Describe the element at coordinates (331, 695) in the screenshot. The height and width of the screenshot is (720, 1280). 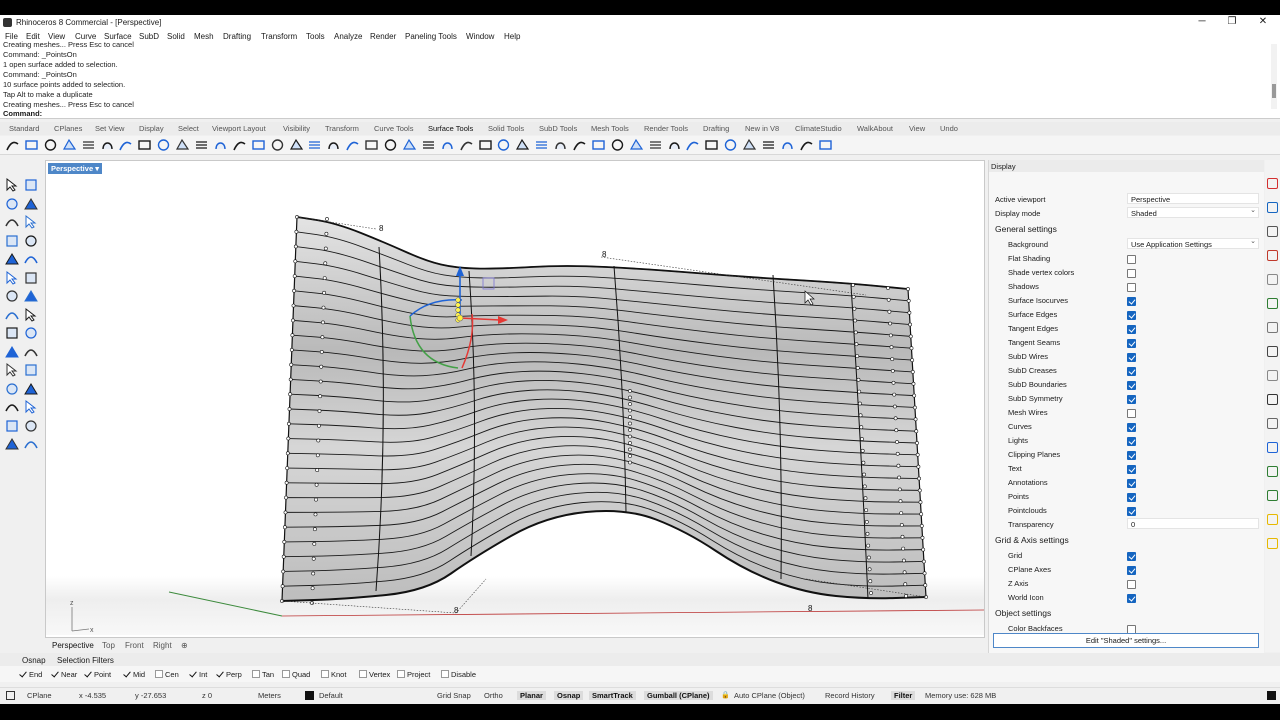
I see `status-layer: Default` at that location.